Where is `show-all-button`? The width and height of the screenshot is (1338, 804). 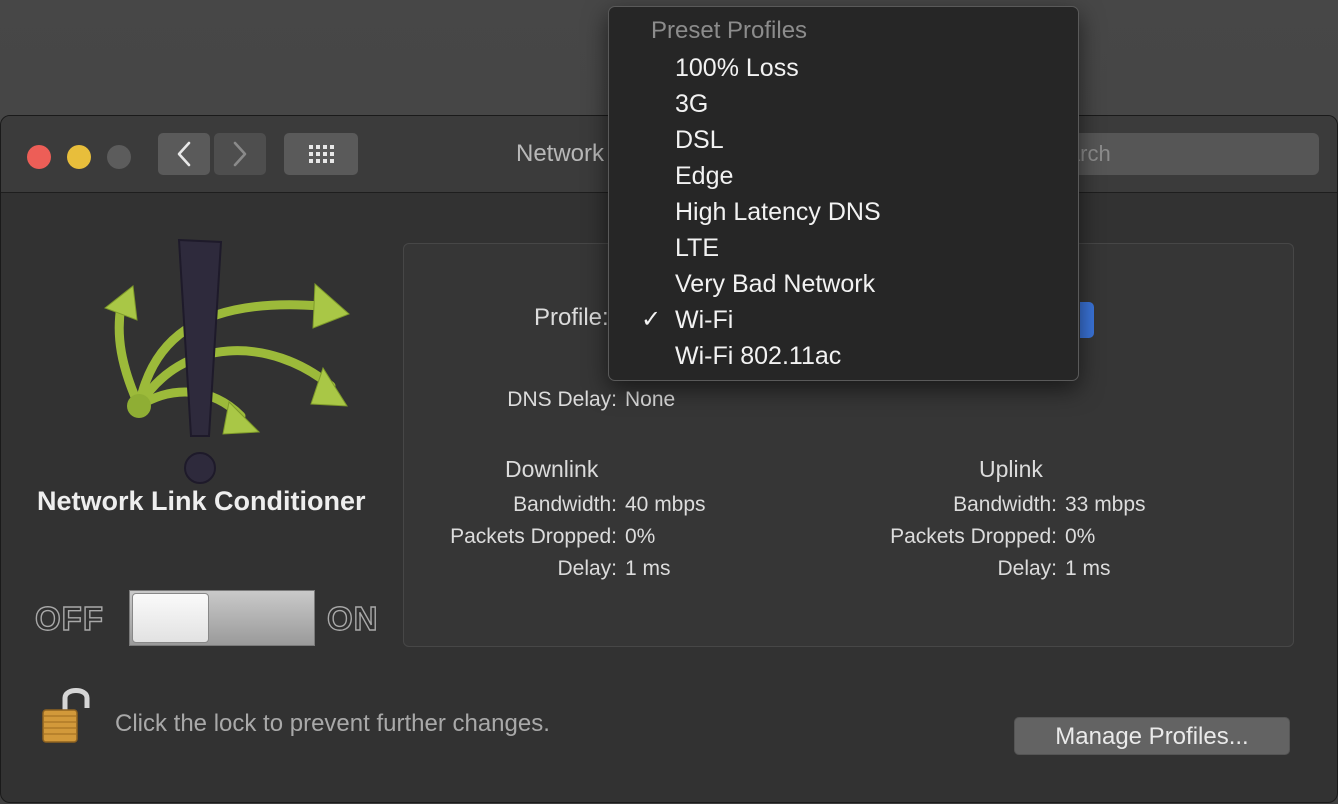 show-all-button is located at coordinates (321, 154).